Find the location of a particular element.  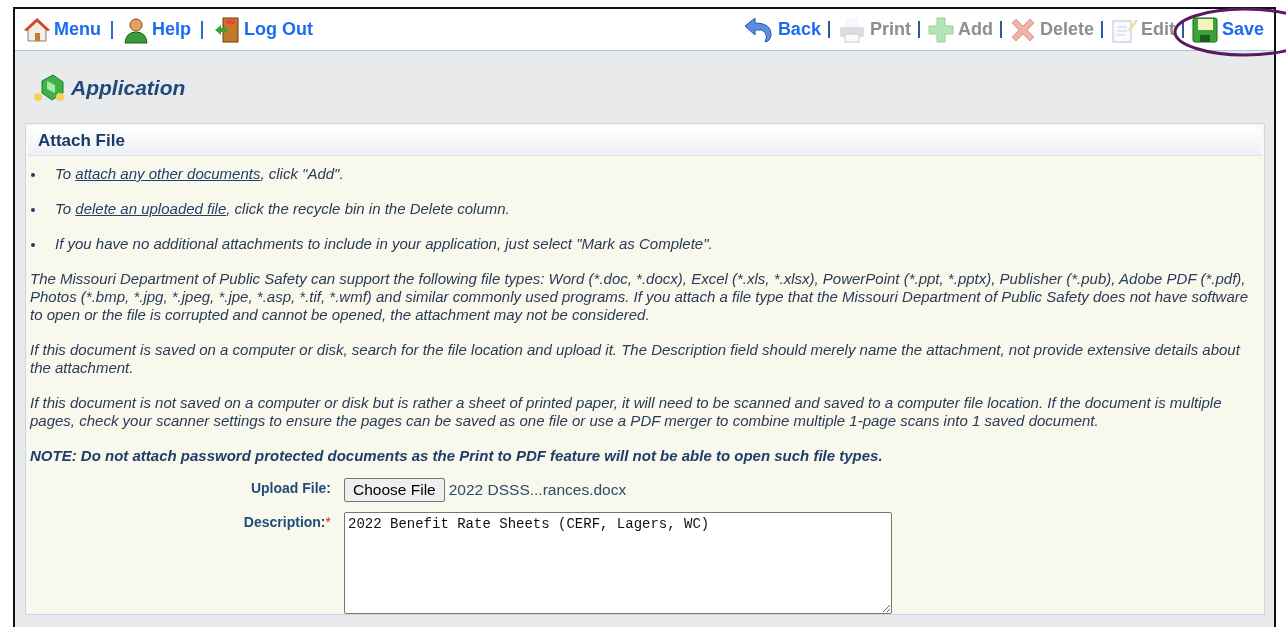

note-text: NOTE: Do not attach password protected documents as the Print to PDF feature will not be able to open such file types. is located at coordinates (456, 456).